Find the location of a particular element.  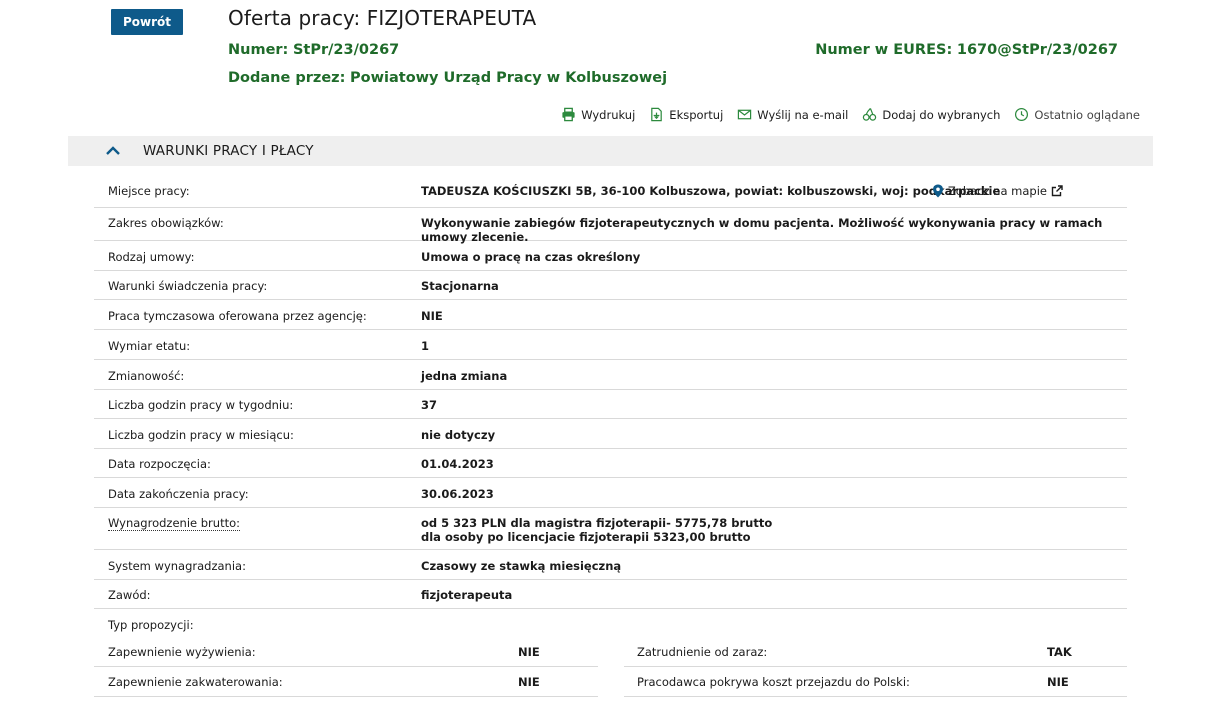

table-row: Data zakończenia pracy: 30.06.2023 is located at coordinates (610, 493).